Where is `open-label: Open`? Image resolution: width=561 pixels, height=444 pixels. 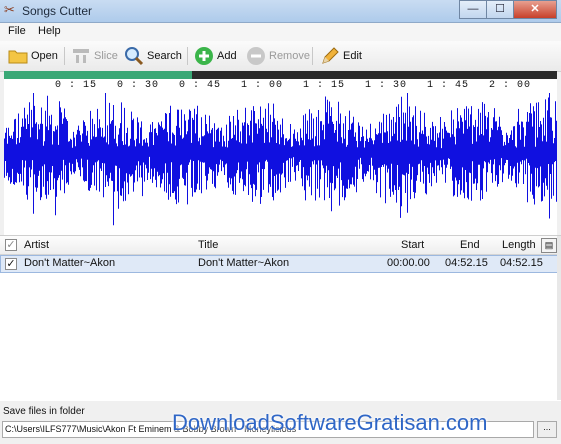 open-label: Open is located at coordinates (44, 56).